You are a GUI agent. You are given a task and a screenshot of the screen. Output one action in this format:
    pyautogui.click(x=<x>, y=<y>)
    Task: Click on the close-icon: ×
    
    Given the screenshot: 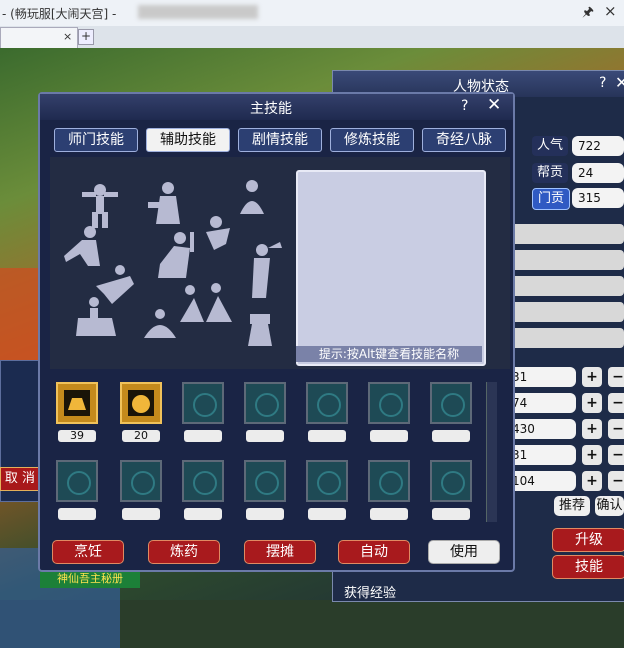 What is the action you would take?
    pyautogui.click(x=610, y=11)
    